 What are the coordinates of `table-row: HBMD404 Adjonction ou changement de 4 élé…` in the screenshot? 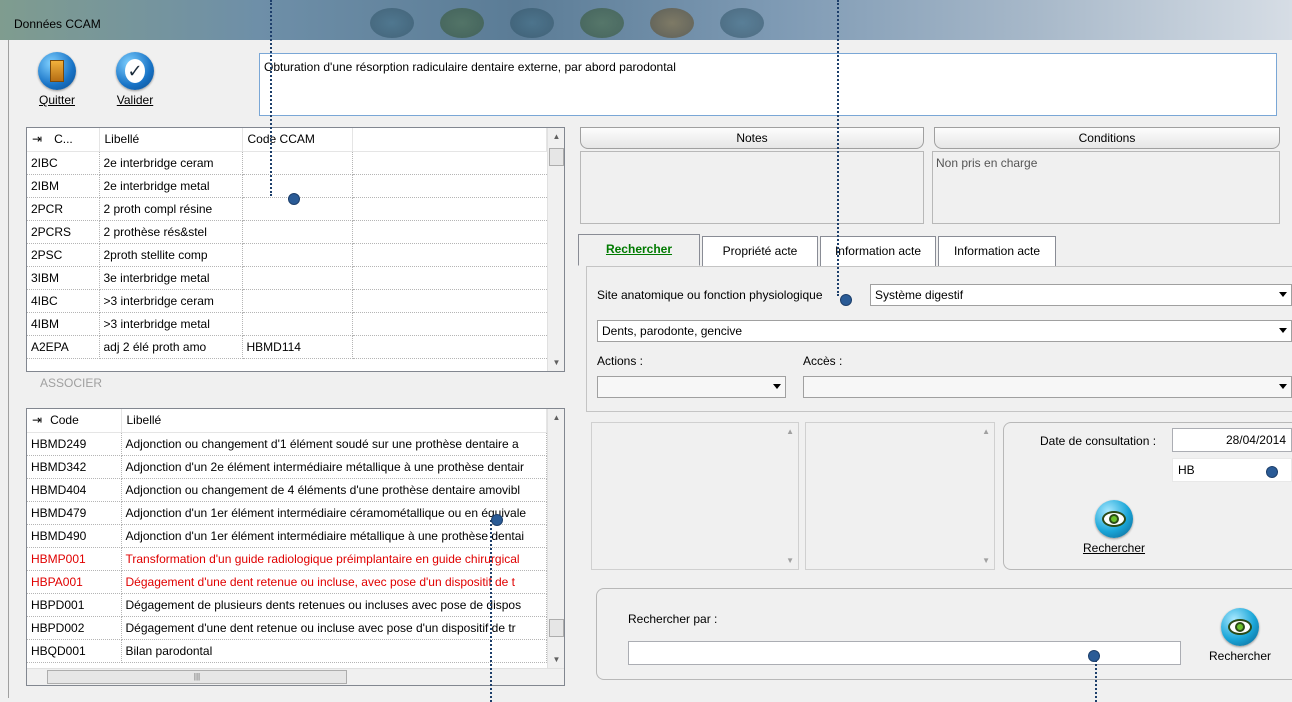 It's located at (287, 490).